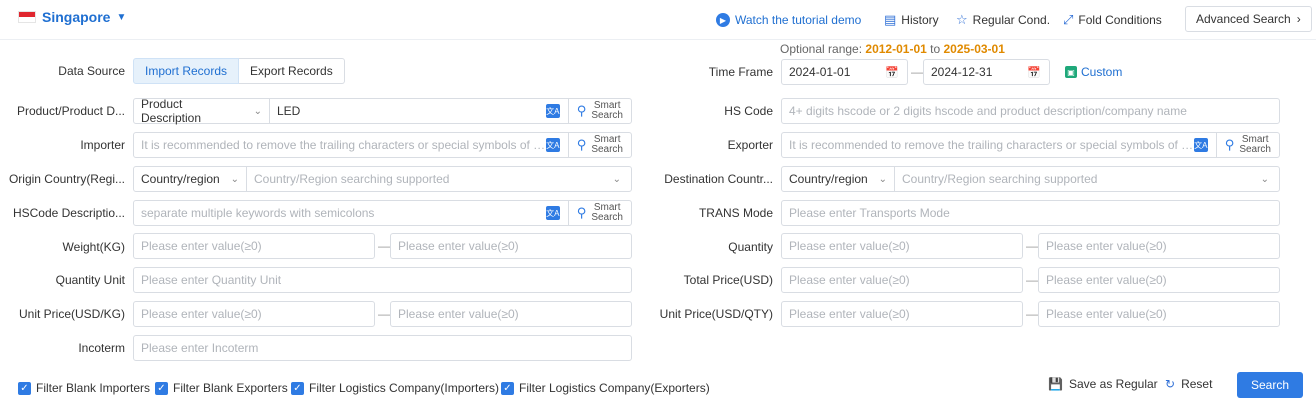  I want to click on unit-price-qty-max-input: Please enter value(≥0), so click(1159, 314).